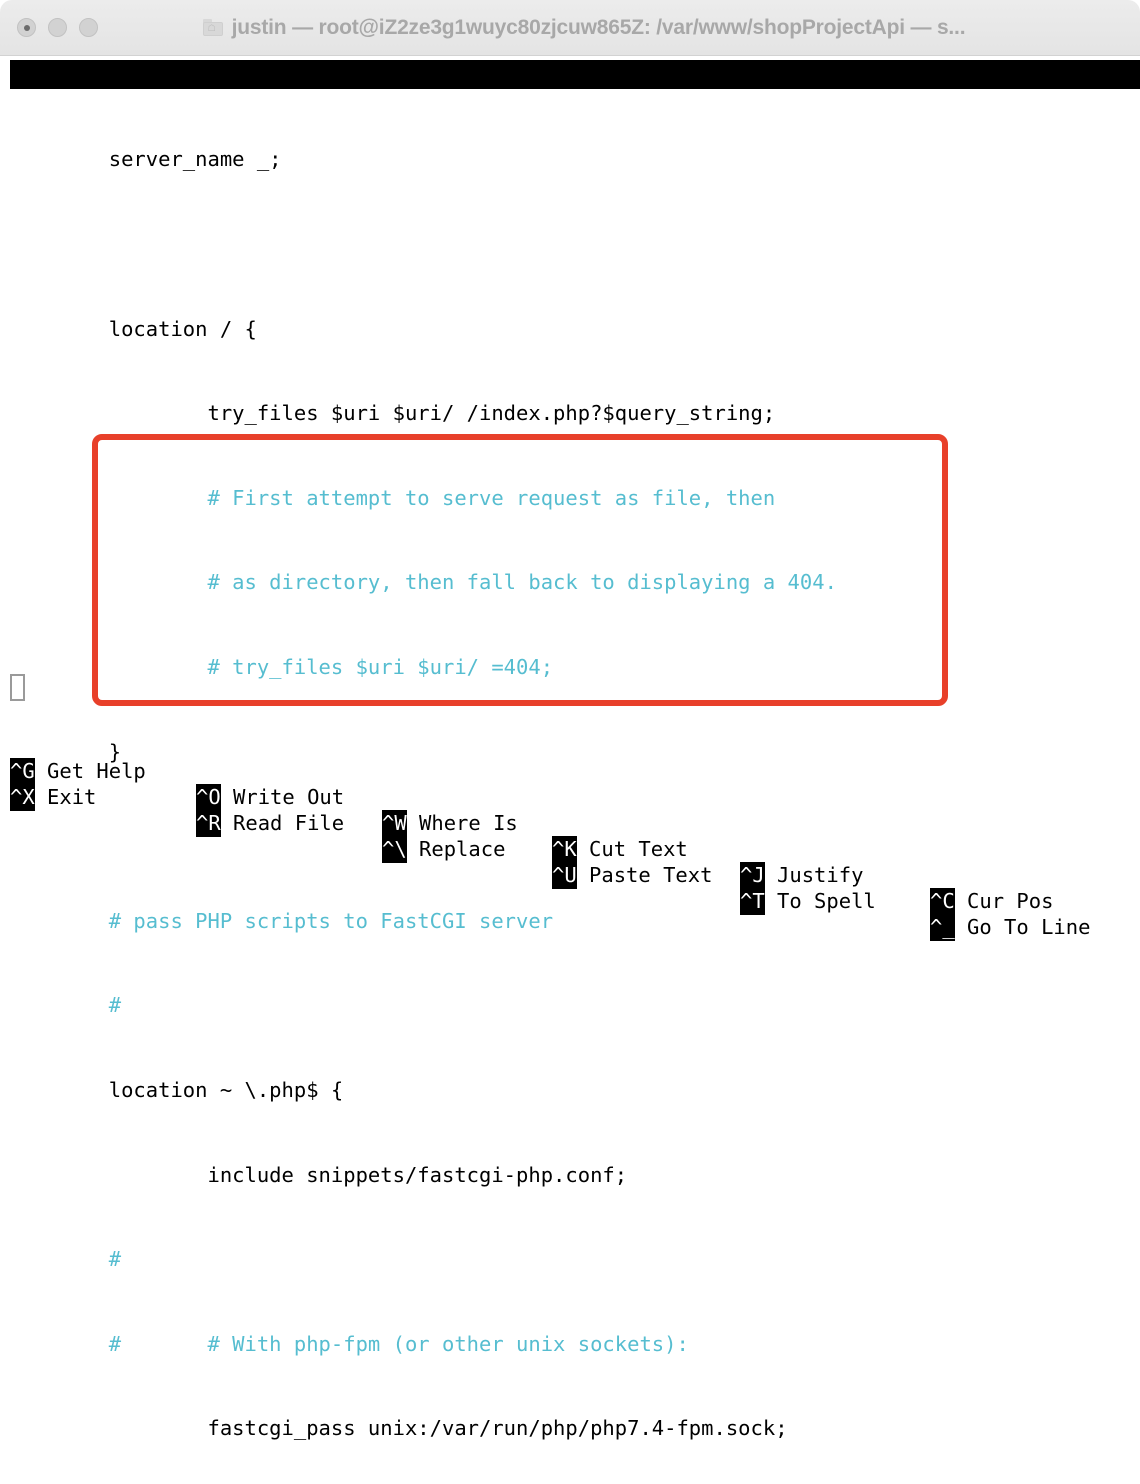 The height and width of the screenshot is (1484, 1140). Describe the element at coordinates (208, 797) in the screenshot. I see `shortcut-key: ^O` at that location.